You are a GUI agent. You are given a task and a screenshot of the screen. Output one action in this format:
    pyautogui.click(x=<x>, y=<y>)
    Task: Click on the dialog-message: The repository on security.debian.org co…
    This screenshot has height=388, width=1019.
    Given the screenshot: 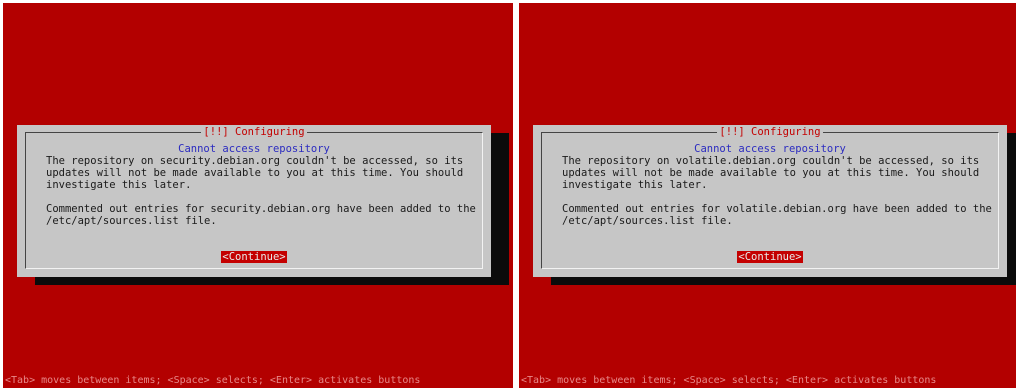 What is the action you would take?
    pyautogui.click(x=261, y=191)
    